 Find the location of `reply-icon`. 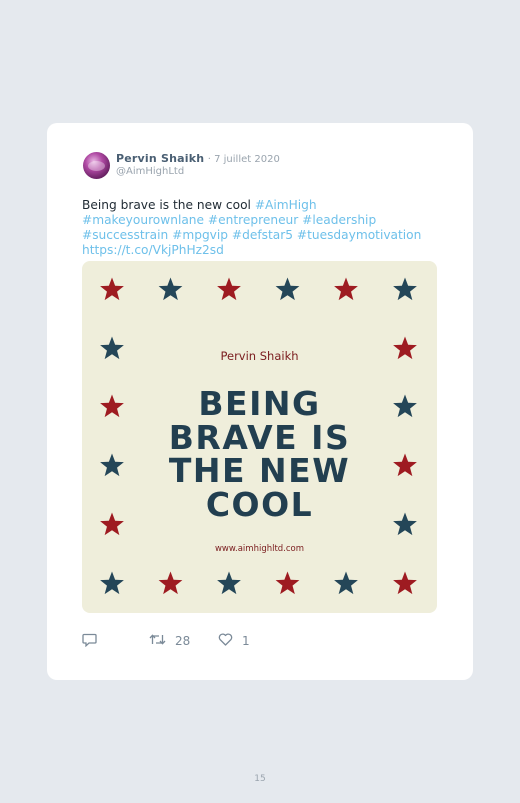

reply-icon is located at coordinates (89, 641).